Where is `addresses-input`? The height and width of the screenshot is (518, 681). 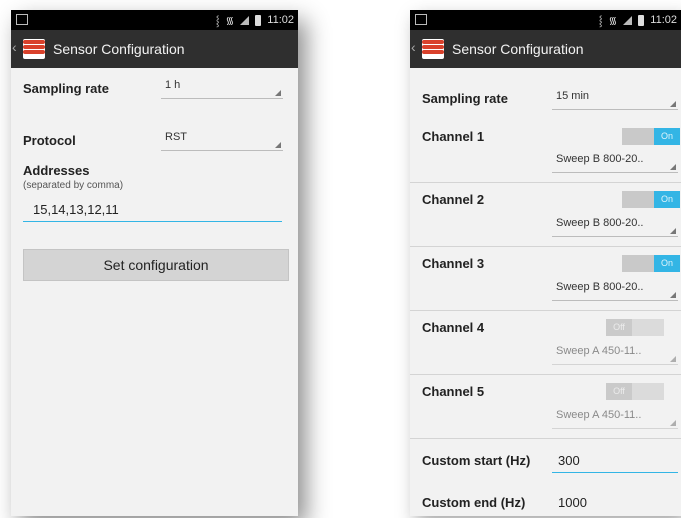 addresses-input is located at coordinates (157, 209).